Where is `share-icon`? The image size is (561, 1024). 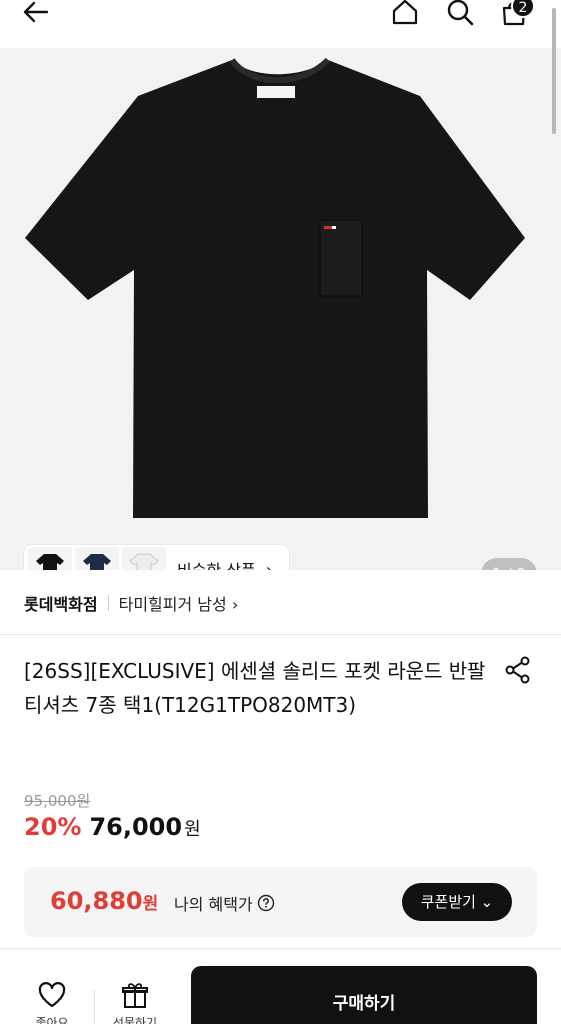
share-icon is located at coordinates (517, 670).